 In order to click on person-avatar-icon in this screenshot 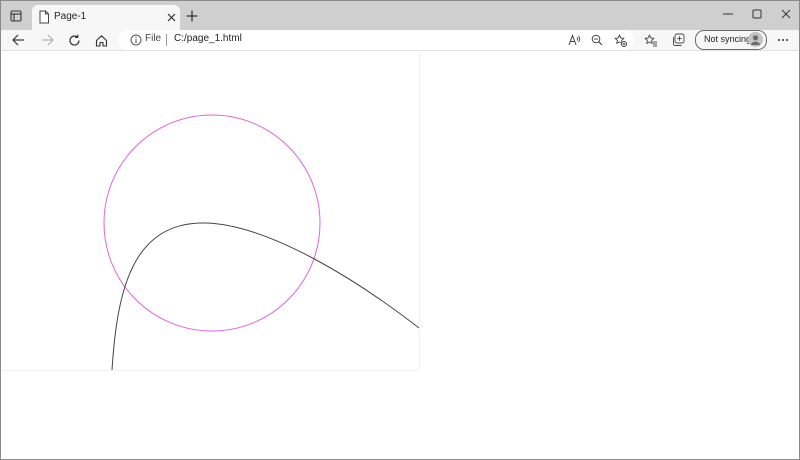, I will do `click(755, 39)`.